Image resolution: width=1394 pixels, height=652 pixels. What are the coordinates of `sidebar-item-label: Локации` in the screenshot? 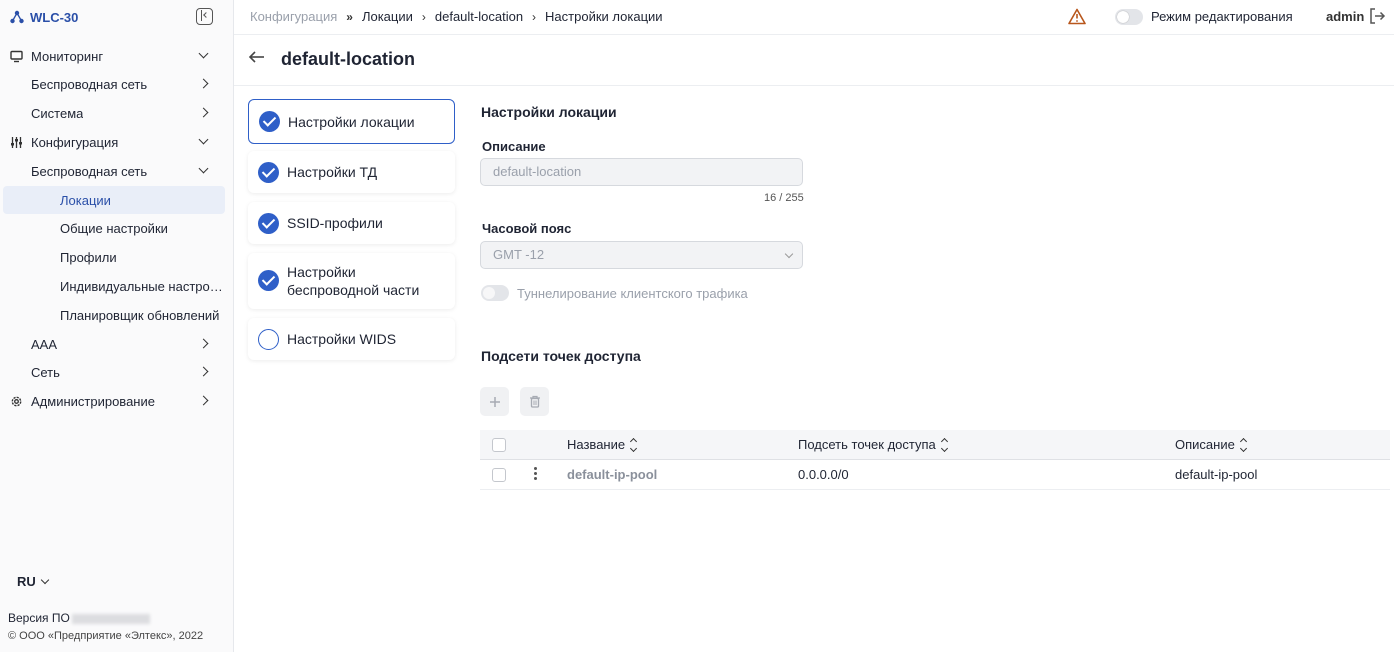 It's located at (85, 200).